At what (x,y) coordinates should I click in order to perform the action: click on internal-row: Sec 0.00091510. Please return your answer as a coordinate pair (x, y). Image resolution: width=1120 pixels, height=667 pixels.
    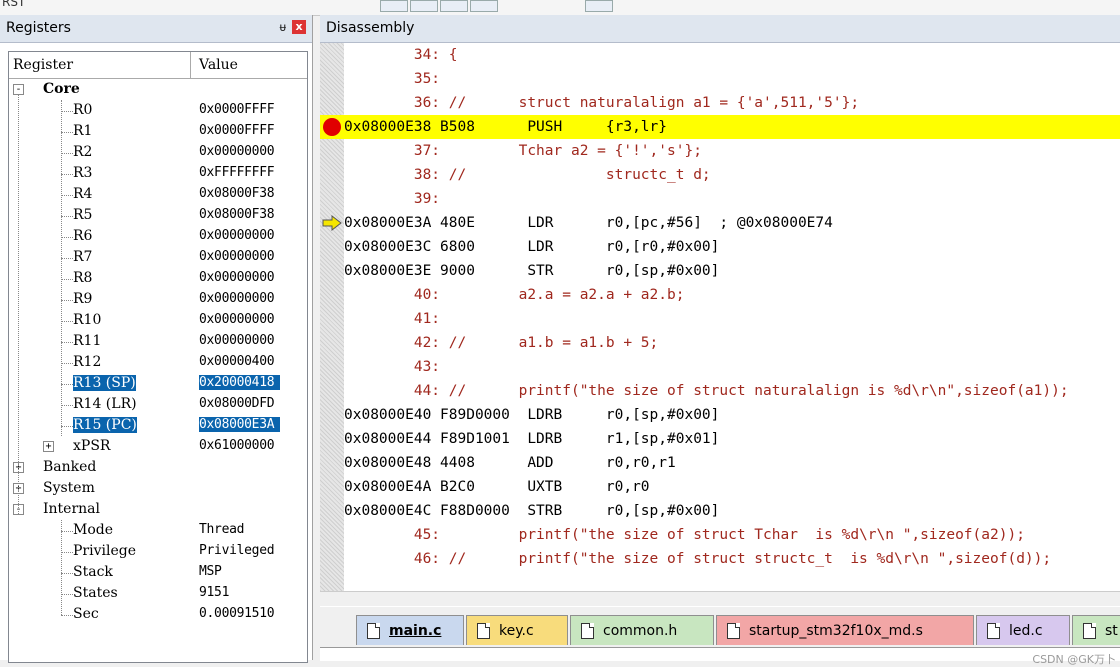
    Looking at the image, I should click on (158, 614).